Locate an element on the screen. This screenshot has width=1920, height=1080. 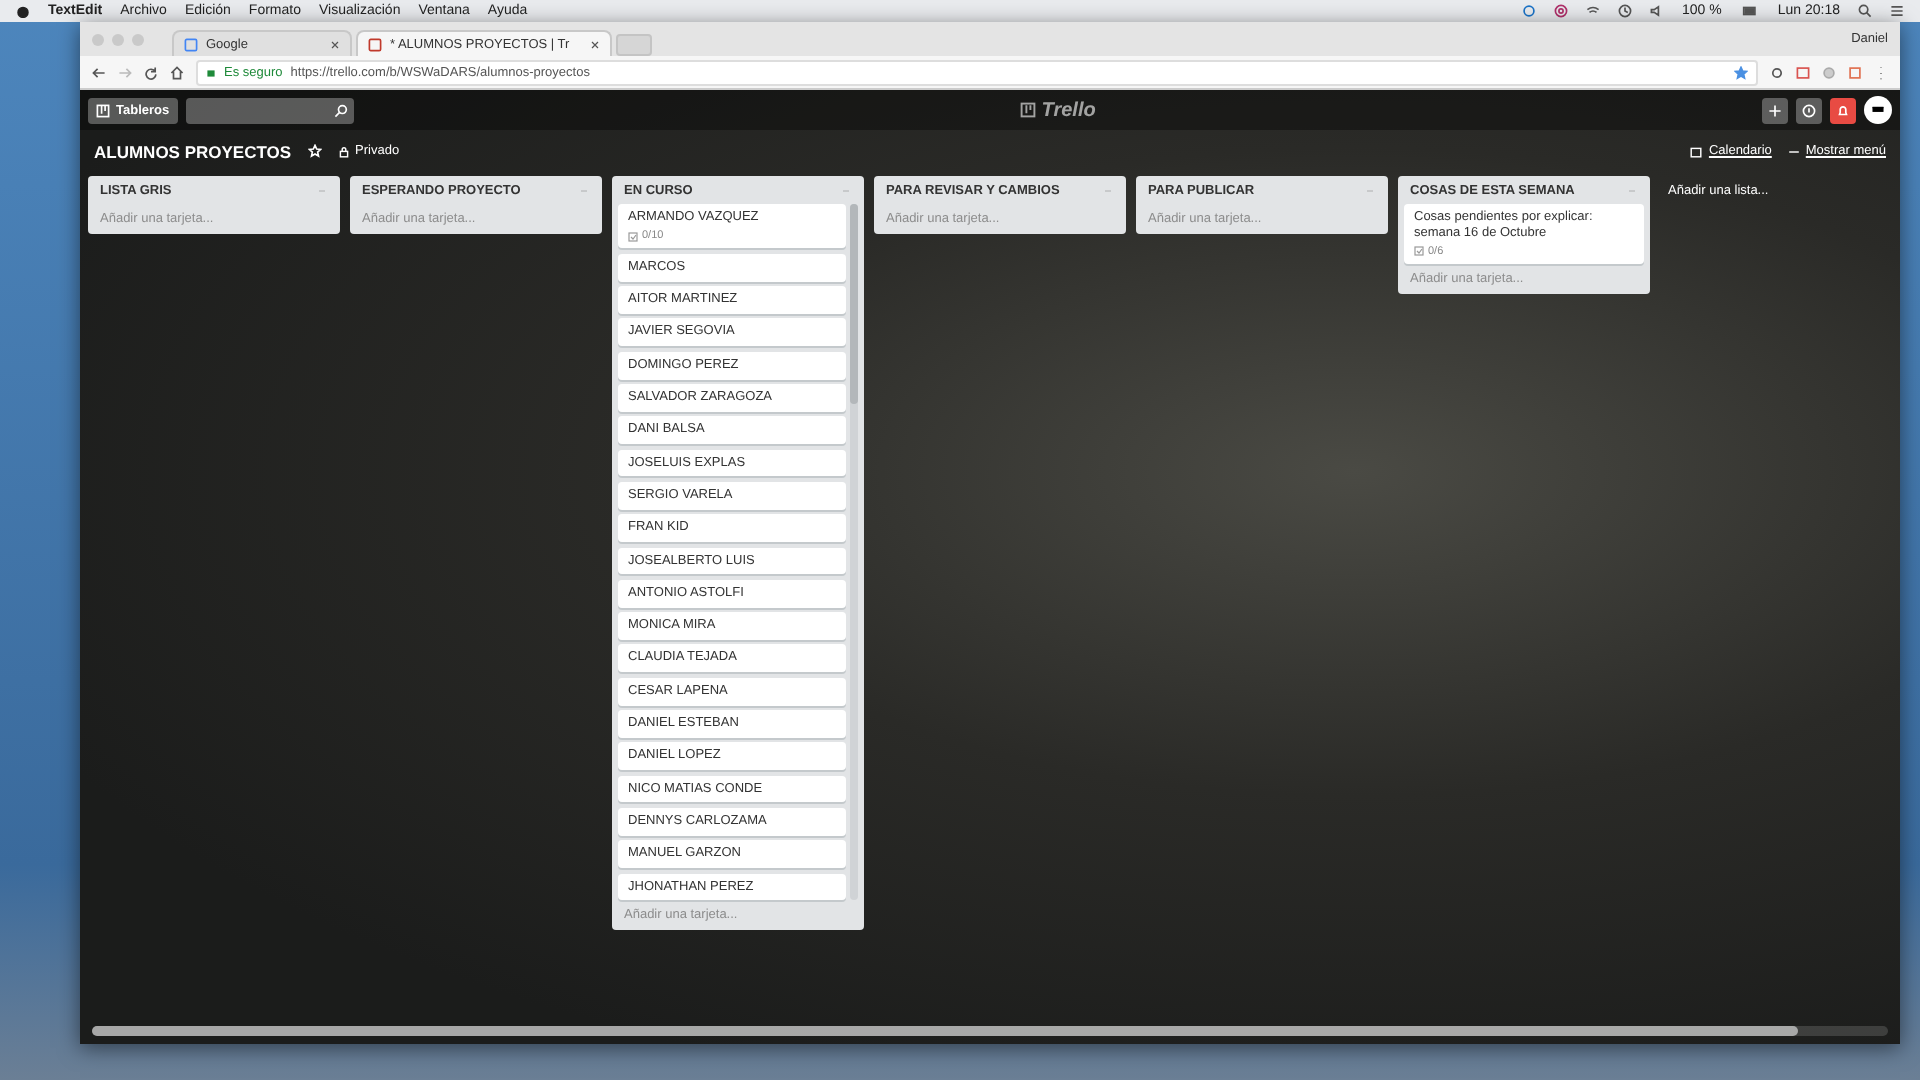
add-button is located at coordinates (1775, 110).